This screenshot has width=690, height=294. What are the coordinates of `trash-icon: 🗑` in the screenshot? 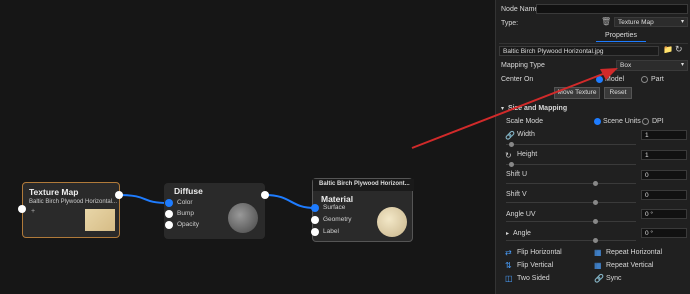 It's located at (606, 21).